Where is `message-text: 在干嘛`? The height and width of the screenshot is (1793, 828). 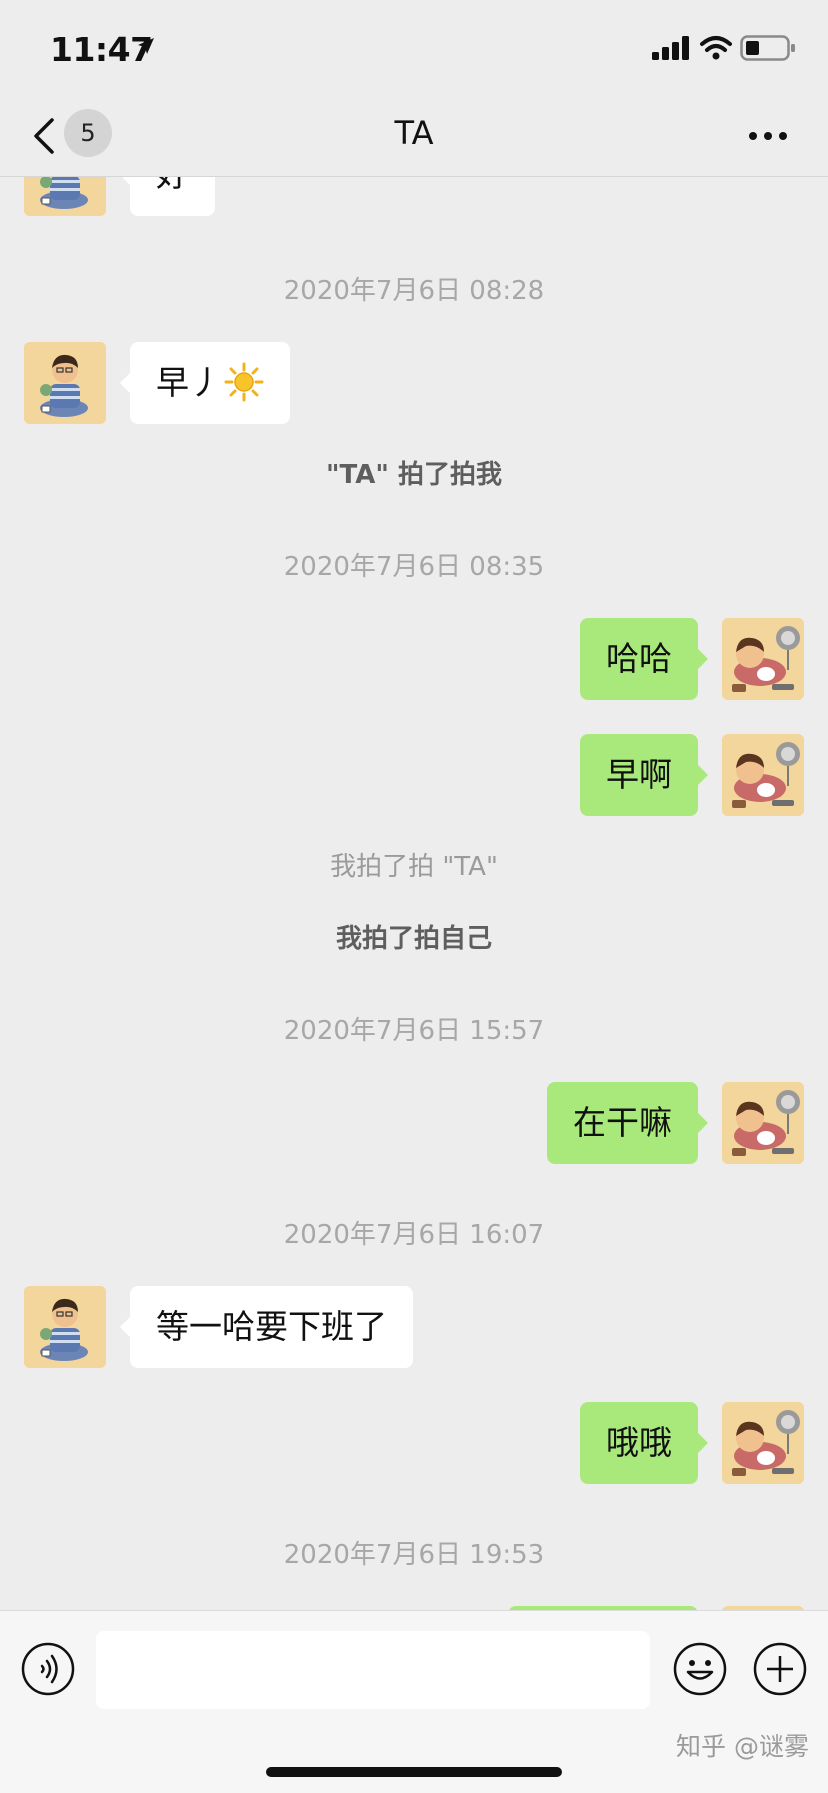
message-text: 在干嘛 is located at coordinates (622, 1122).